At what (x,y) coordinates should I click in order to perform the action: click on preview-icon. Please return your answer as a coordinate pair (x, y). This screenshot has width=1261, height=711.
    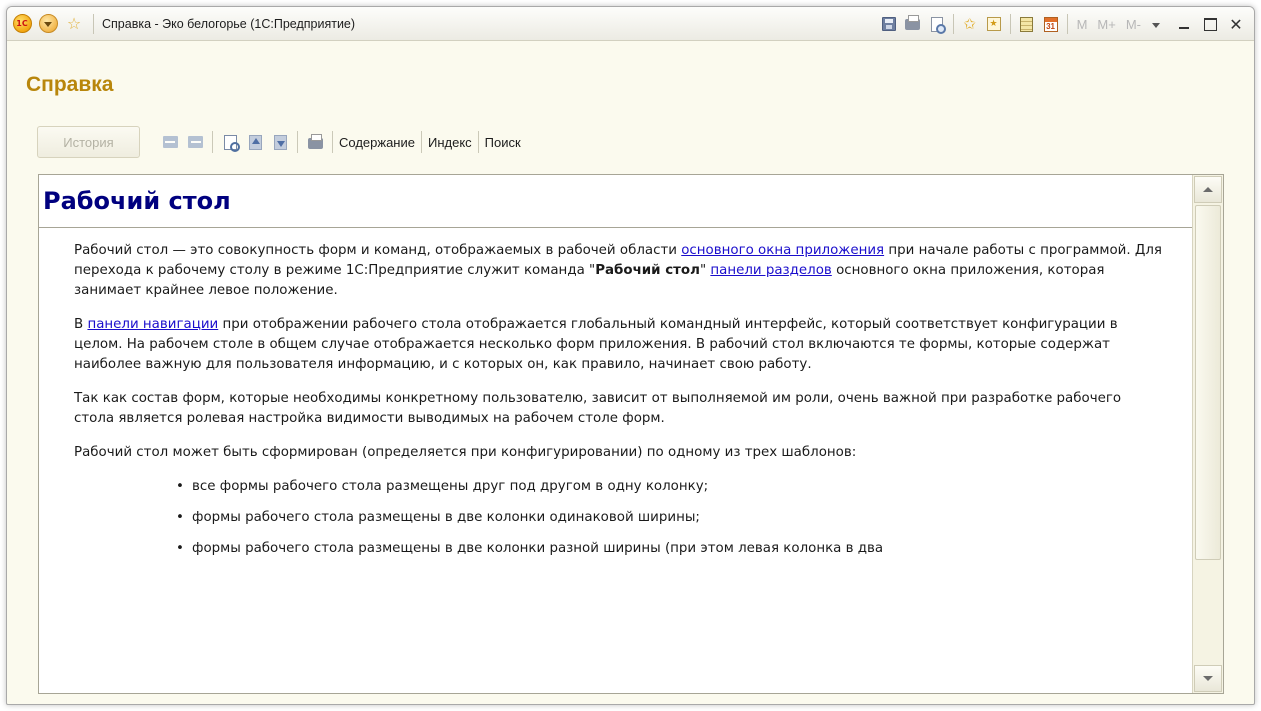
    Looking at the image, I should click on (938, 25).